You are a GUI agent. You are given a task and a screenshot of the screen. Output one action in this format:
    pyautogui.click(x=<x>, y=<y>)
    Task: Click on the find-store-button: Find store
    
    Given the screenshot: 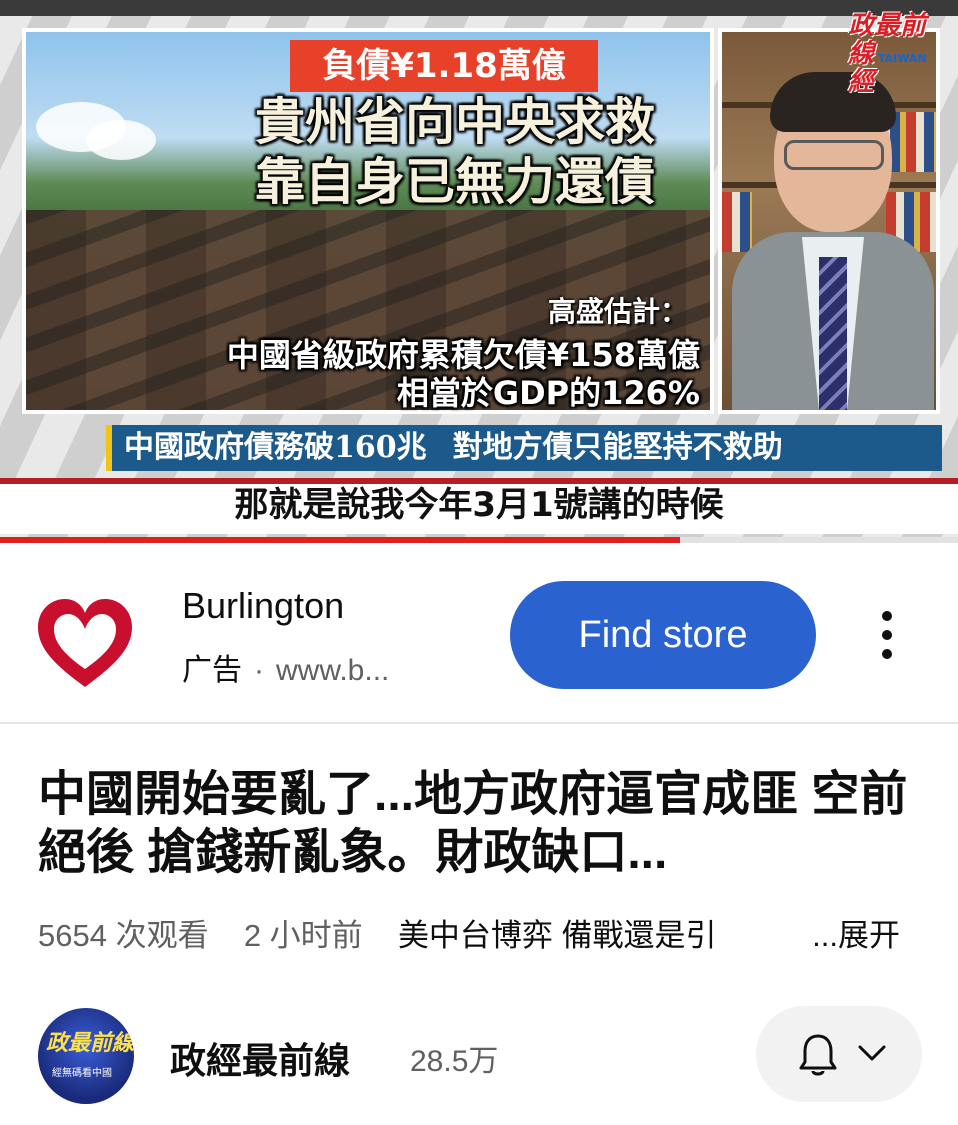 What is the action you would take?
    pyautogui.click(x=663, y=635)
    